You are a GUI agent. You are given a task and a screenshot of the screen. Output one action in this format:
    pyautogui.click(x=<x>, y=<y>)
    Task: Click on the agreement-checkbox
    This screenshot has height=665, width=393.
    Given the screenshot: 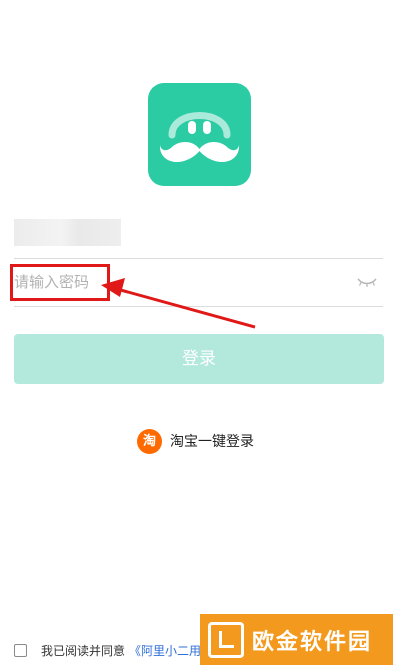 What is the action you would take?
    pyautogui.click(x=20, y=650)
    